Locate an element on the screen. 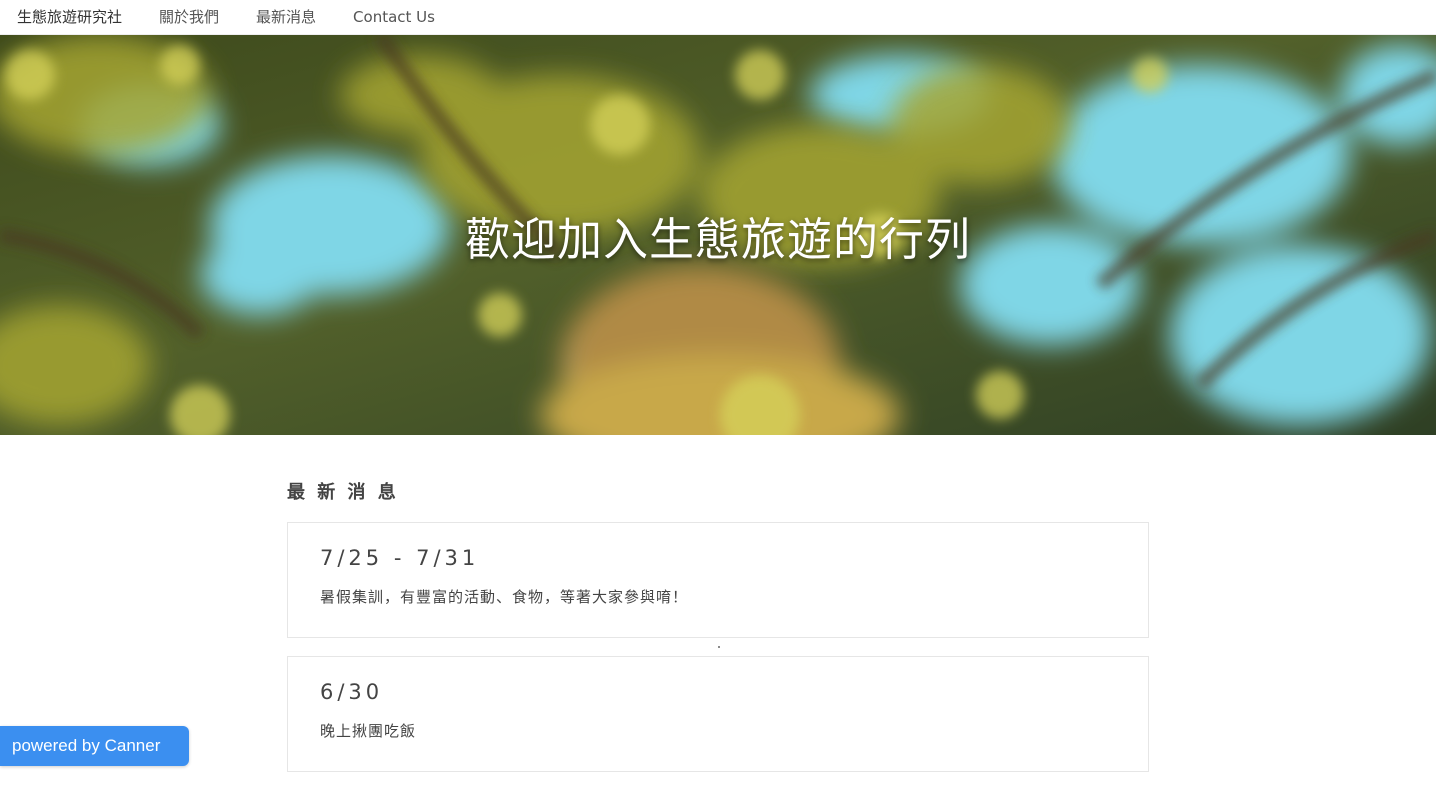  news-card: 7/25 - 7/31 暑假集訓，有豐富的活動、食物，等著大家參與唷！ is located at coordinates (718, 585).